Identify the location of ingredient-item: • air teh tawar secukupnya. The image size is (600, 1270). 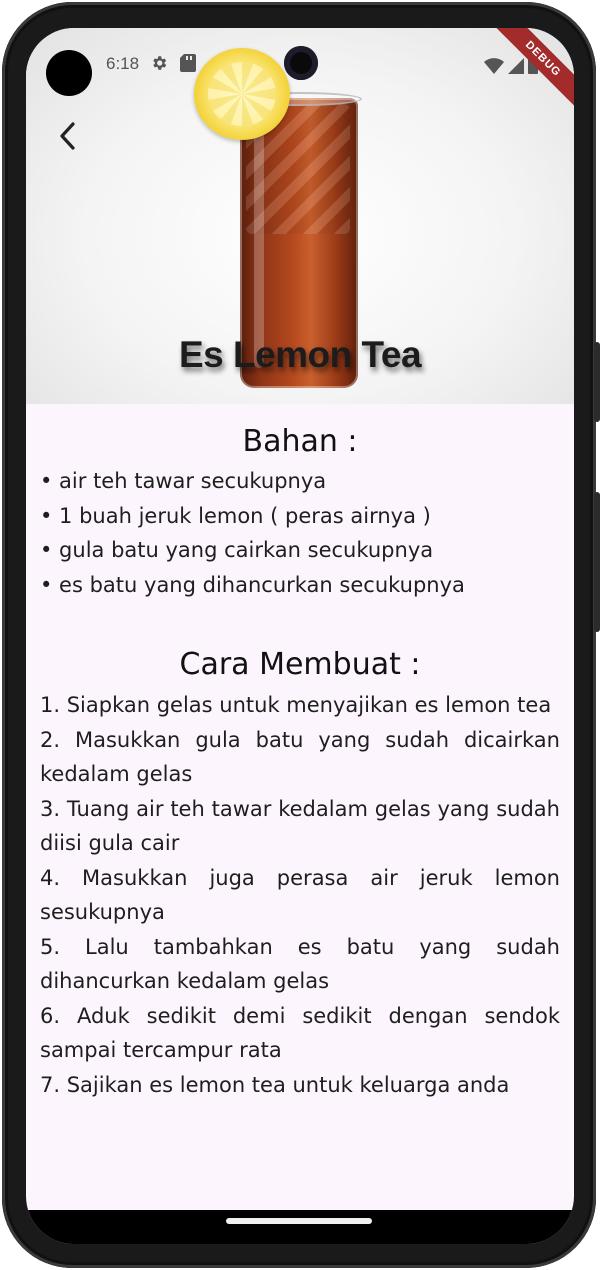
(183, 481).